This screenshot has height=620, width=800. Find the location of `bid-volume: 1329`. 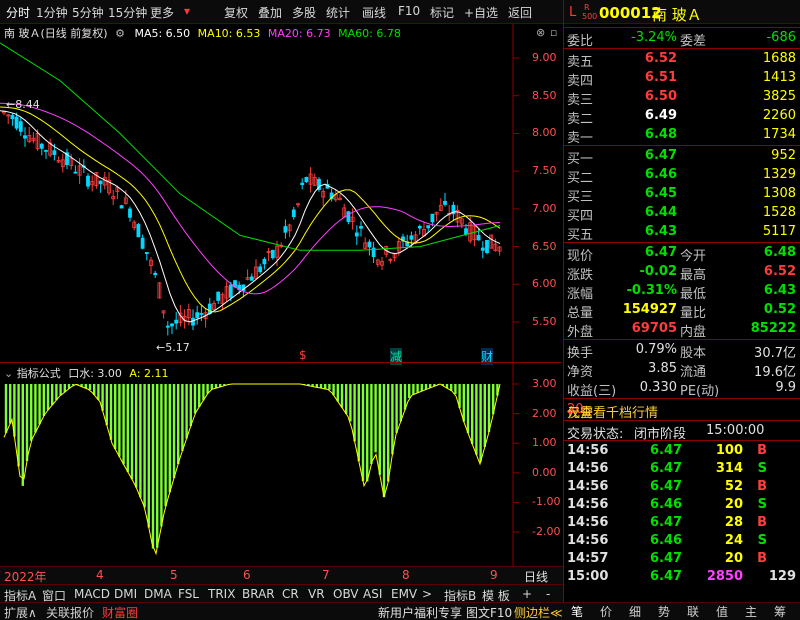

bid-volume: 1329 is located at coordinates (779, 174).